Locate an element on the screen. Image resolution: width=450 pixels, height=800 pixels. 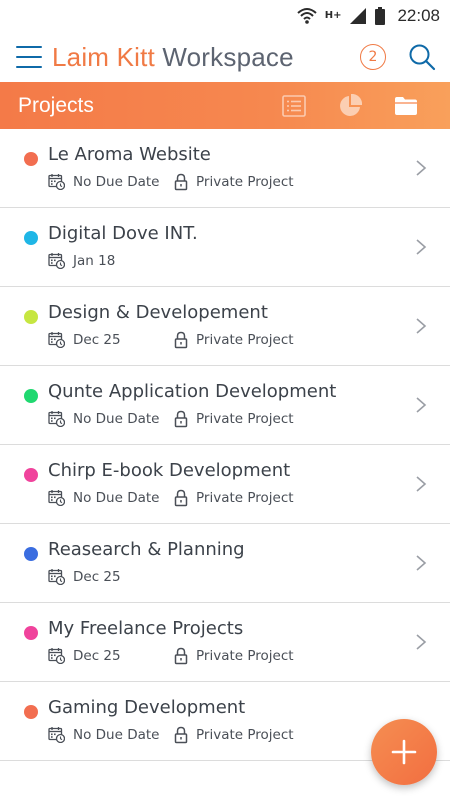
network-type-label: H+ is located at coordinates (333, 15).